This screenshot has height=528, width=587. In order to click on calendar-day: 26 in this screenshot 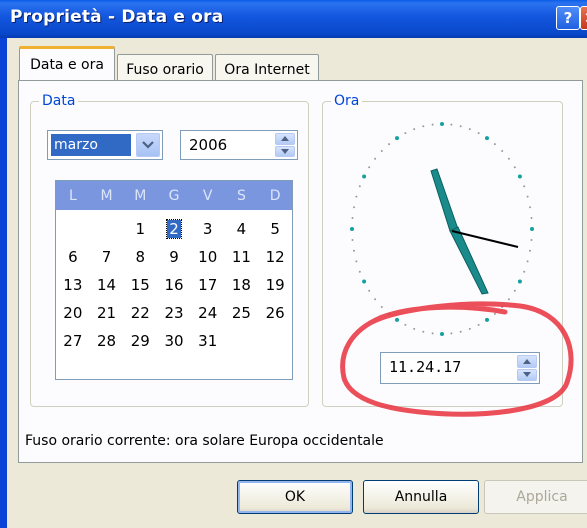, I will do `click(275, 313)`.